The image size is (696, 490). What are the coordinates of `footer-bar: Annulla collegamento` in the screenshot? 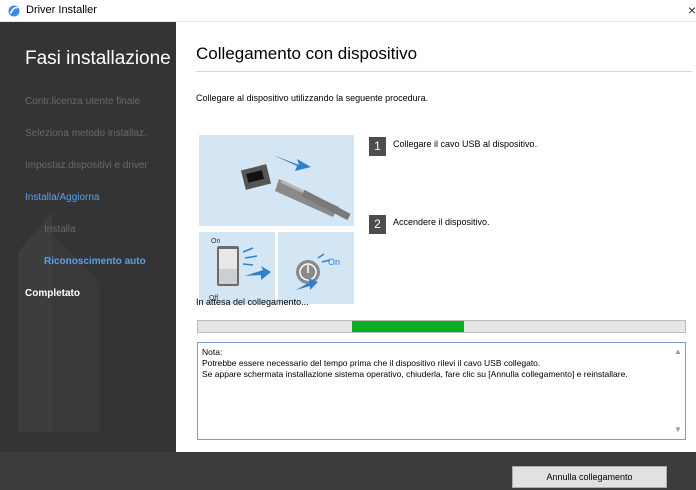 It's located at (348, 471).